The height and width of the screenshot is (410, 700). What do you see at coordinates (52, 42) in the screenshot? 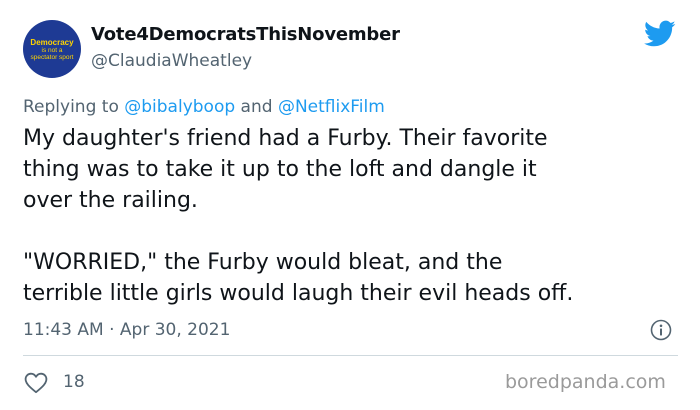
I see `avatar-text-line1: Democracy` at bounding box center [52, 42].